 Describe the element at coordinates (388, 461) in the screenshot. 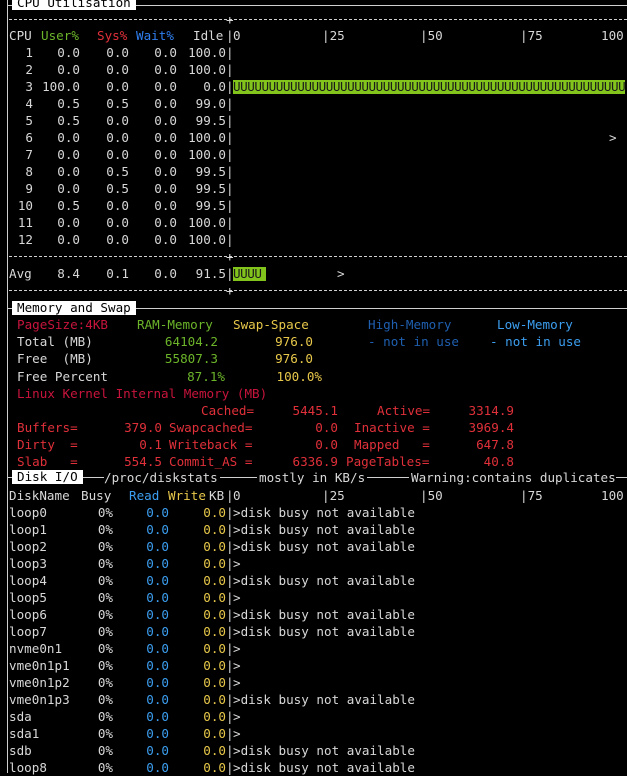

I see `mem-pagetables-label: PageTables=` at that location.